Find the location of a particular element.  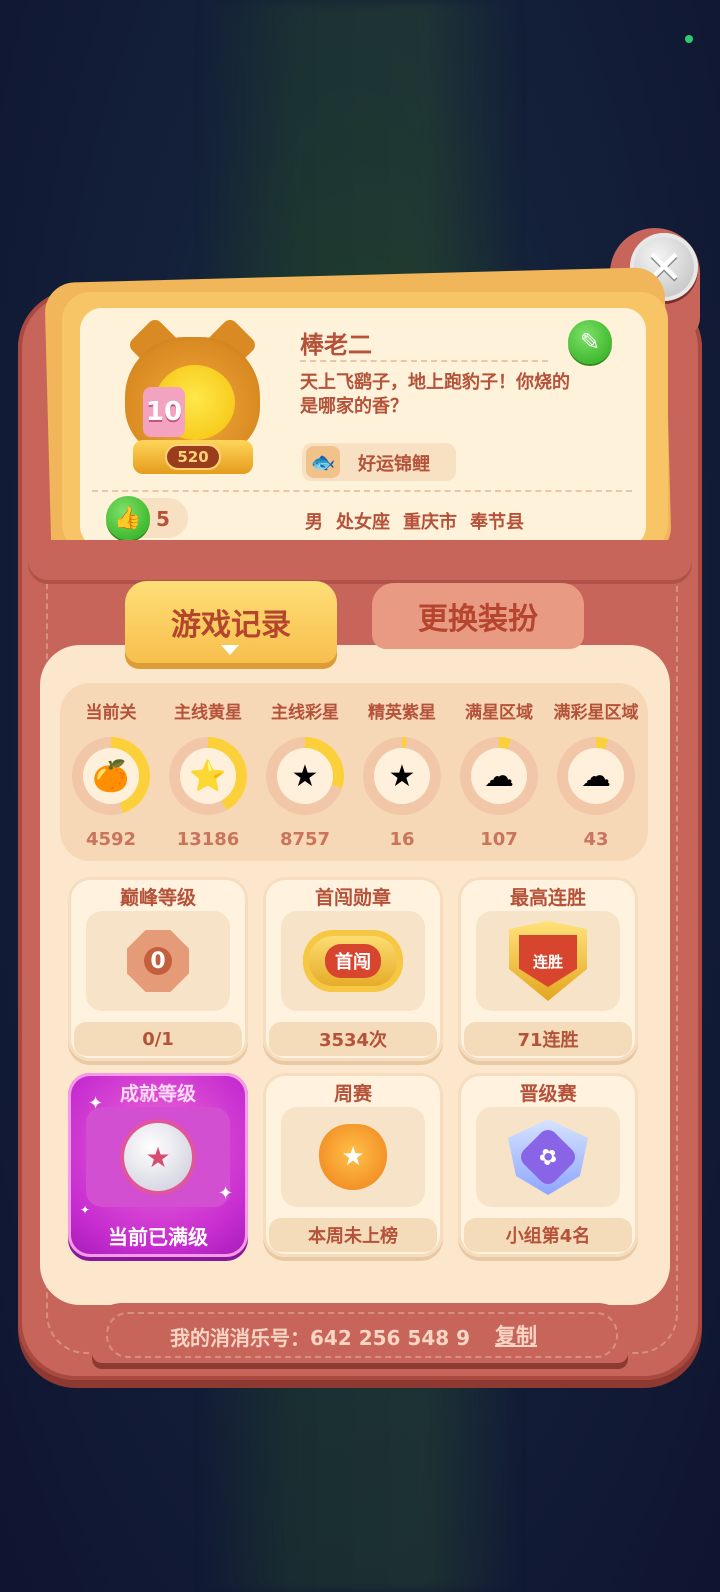

stat-value: 4592 is located at coordinates (111, 839).